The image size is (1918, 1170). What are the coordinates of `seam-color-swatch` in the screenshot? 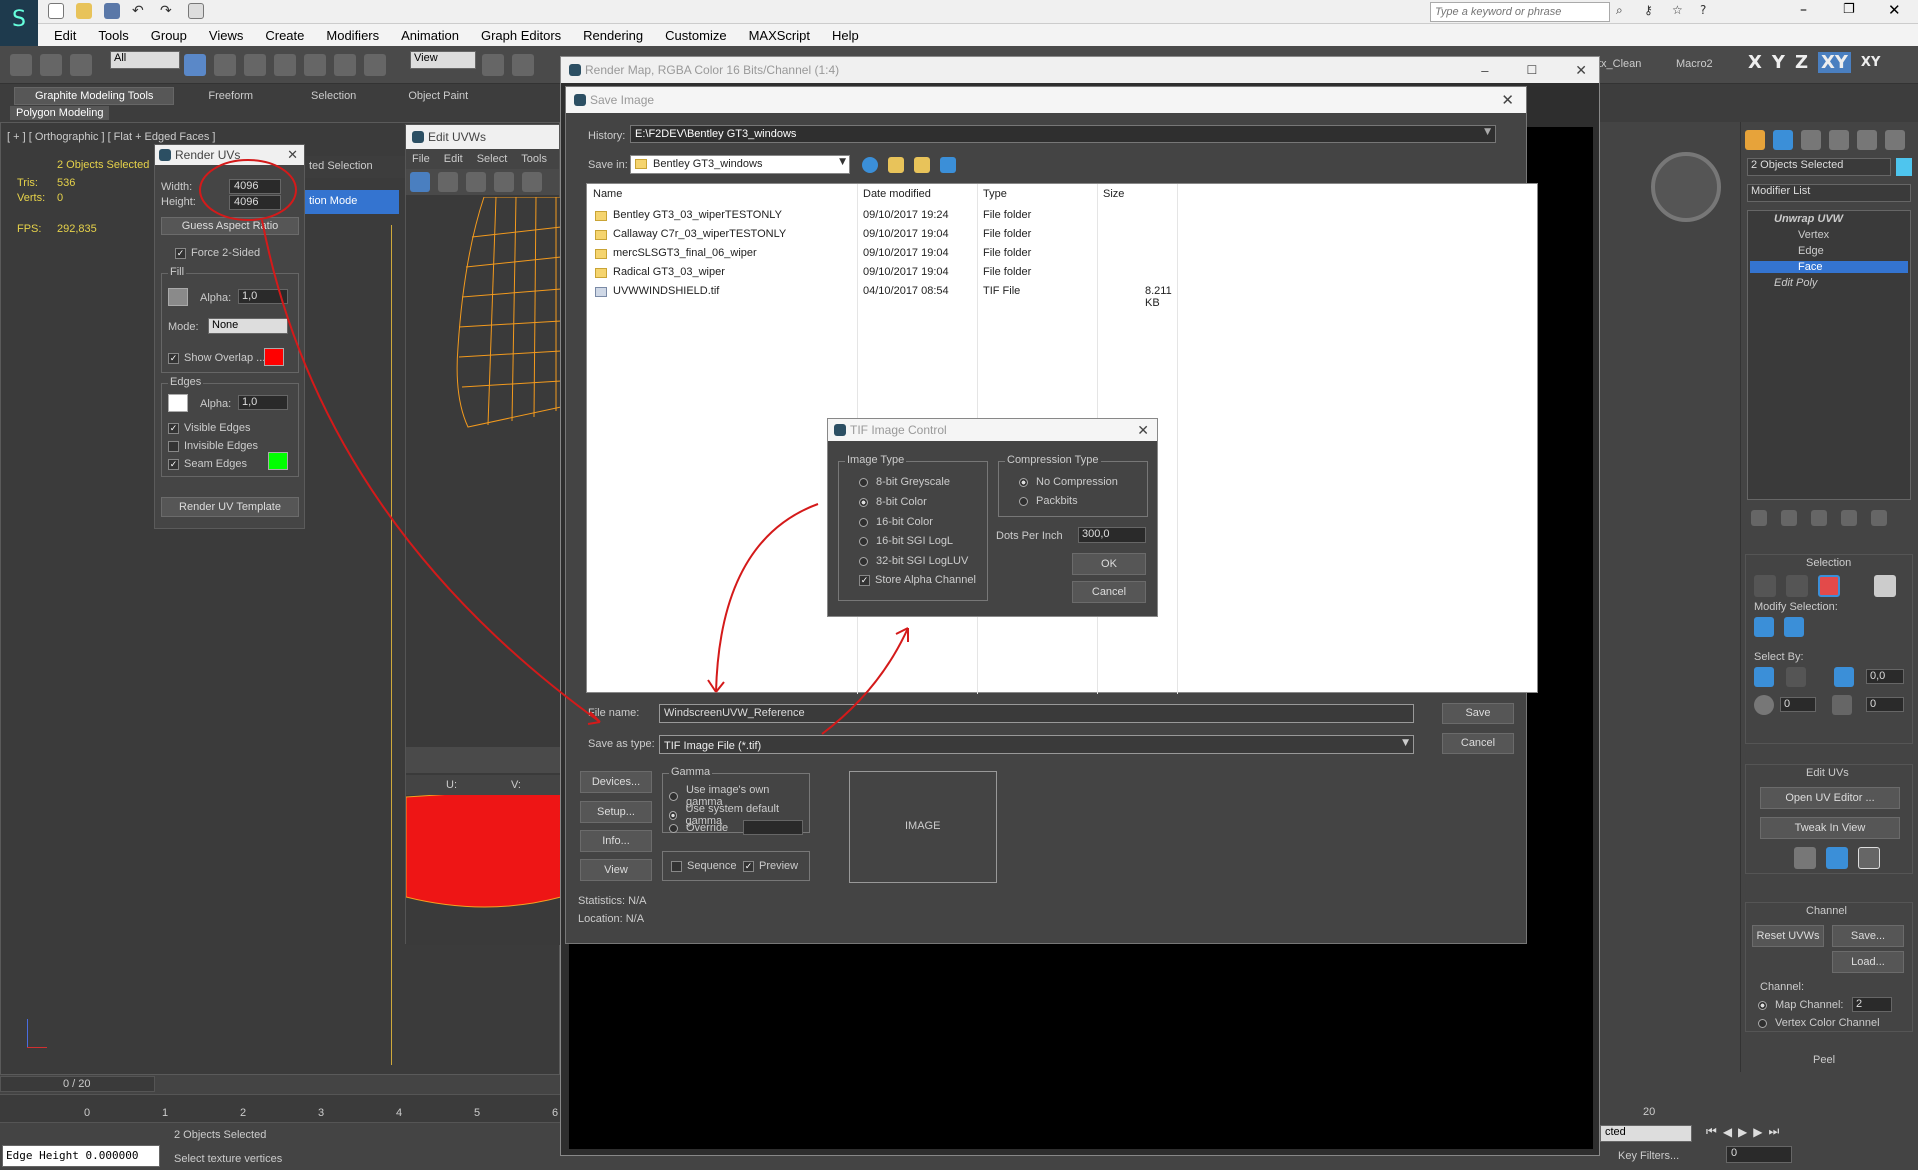 It's located at (278, 461).